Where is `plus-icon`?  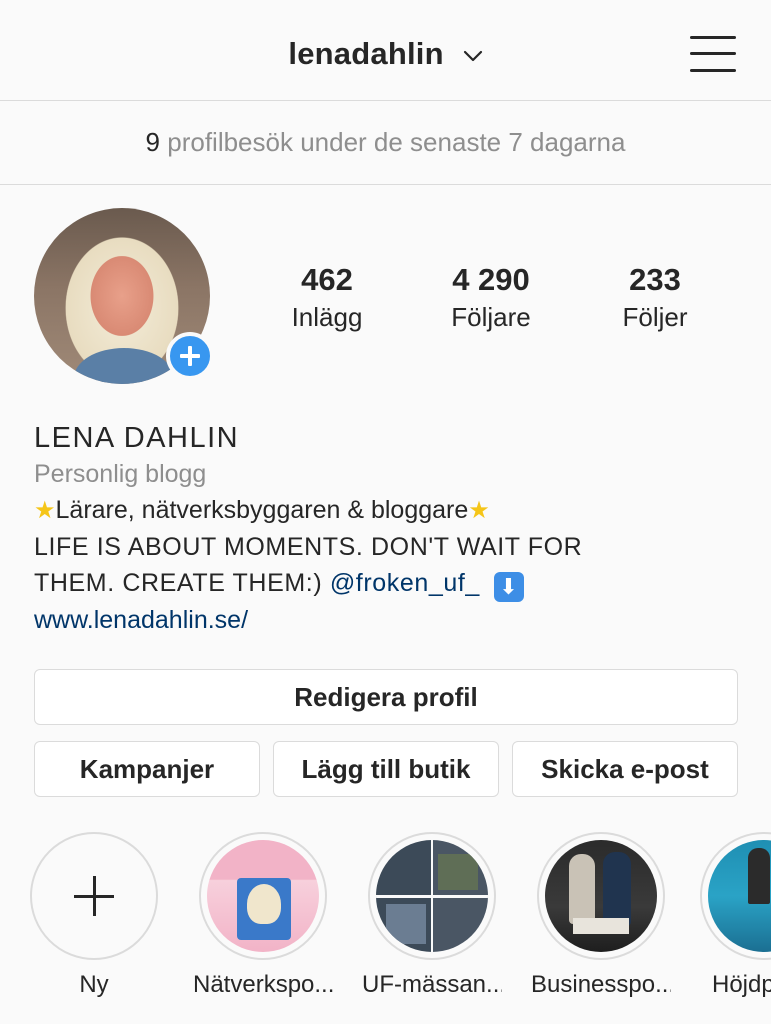 plus-icon is located at coordinates (94, 896).